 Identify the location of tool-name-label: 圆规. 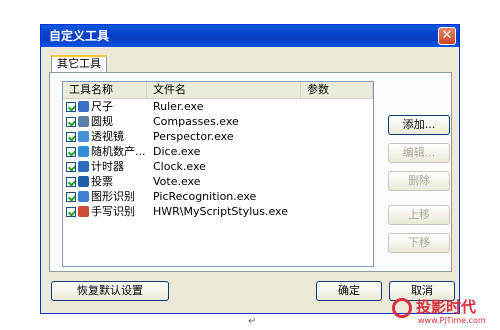
(102, 121).